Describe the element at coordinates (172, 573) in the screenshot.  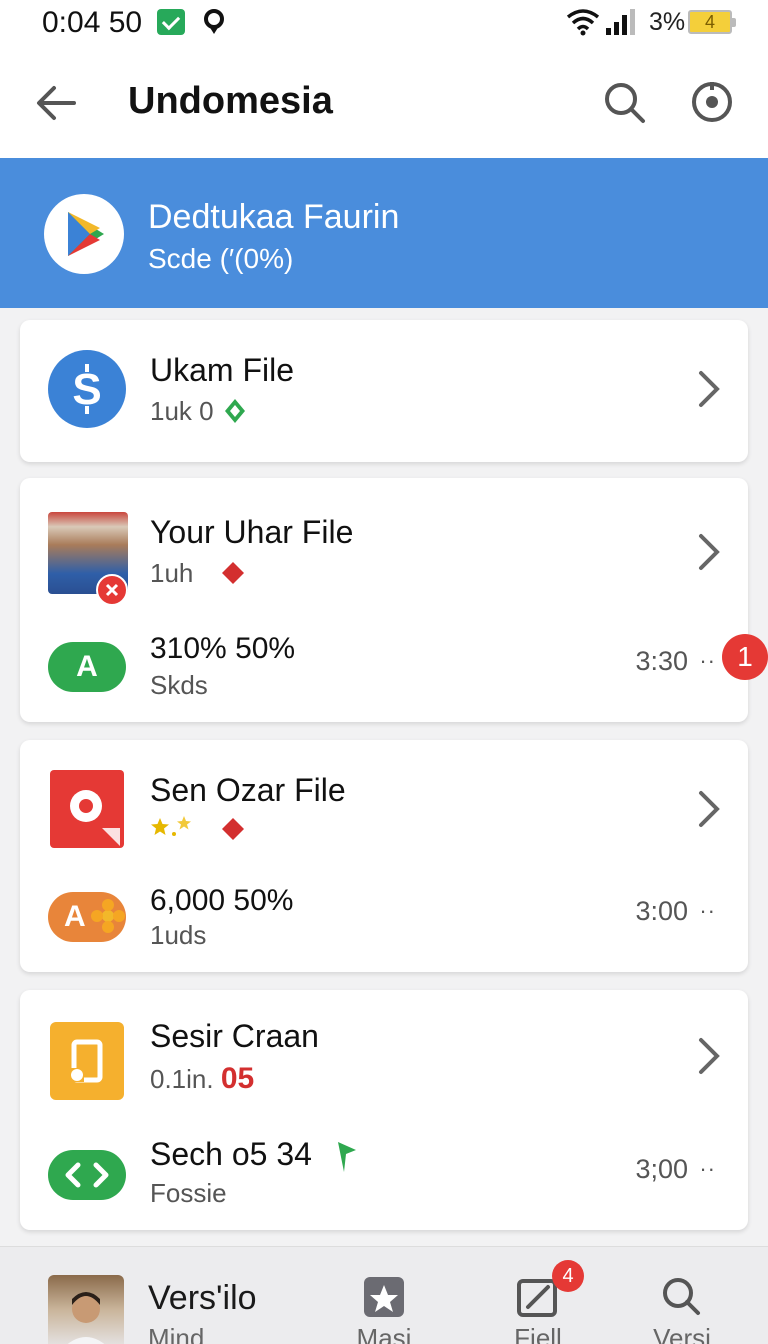
I see `row-subtitle: 1uh` at that location.